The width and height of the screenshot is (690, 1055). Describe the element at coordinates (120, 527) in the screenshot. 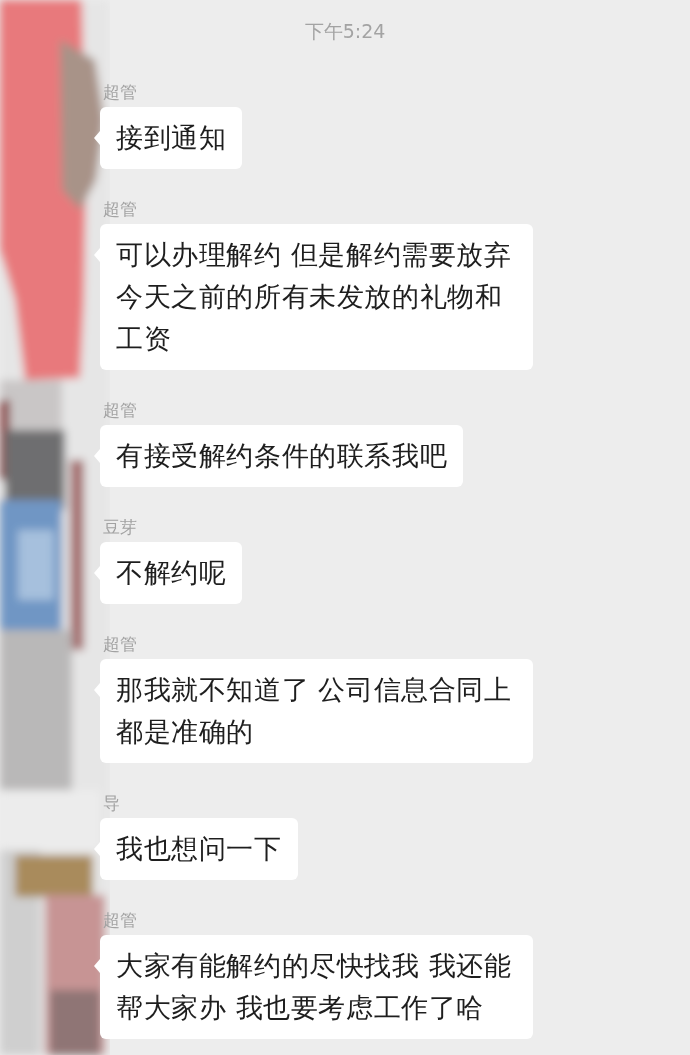

I see `sender-name: 豆芽` at that location.